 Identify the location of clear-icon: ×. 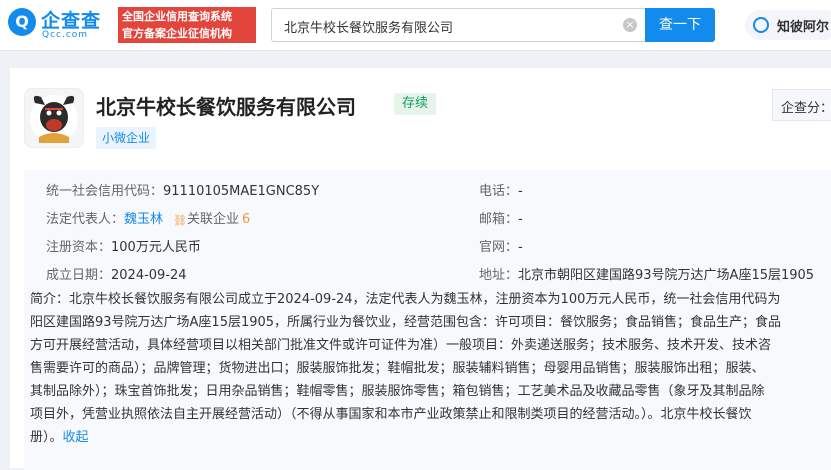
(630, 25).